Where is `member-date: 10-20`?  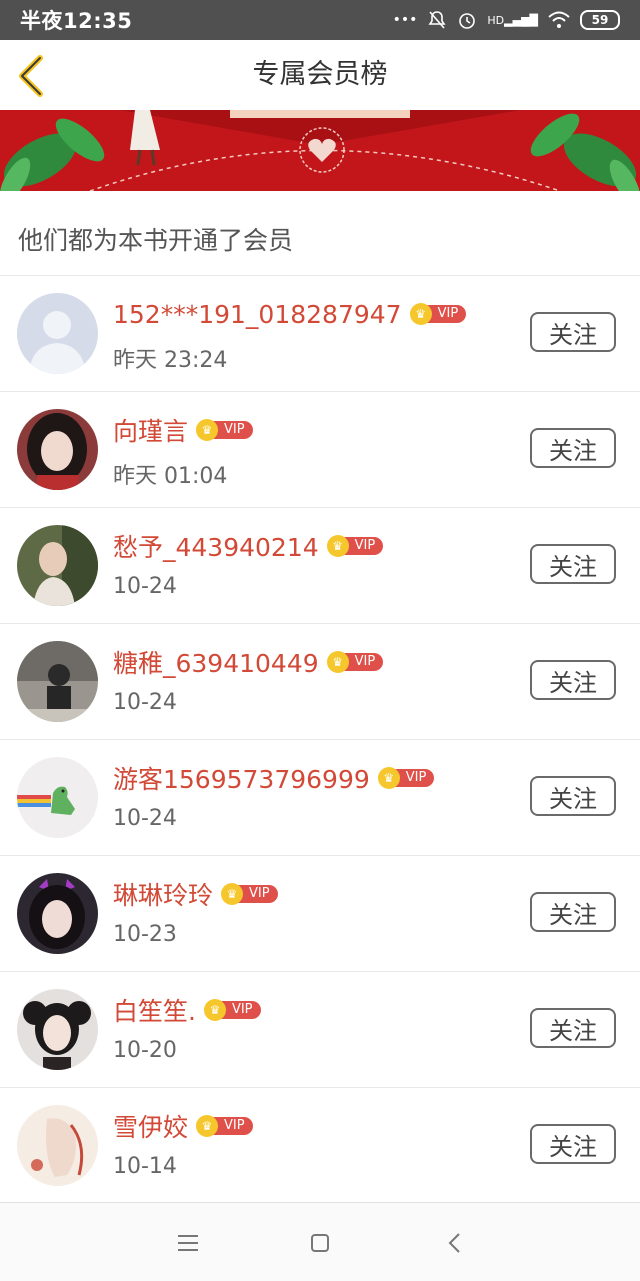 member-date: 10-20 is located at coordinates (145, 1050).